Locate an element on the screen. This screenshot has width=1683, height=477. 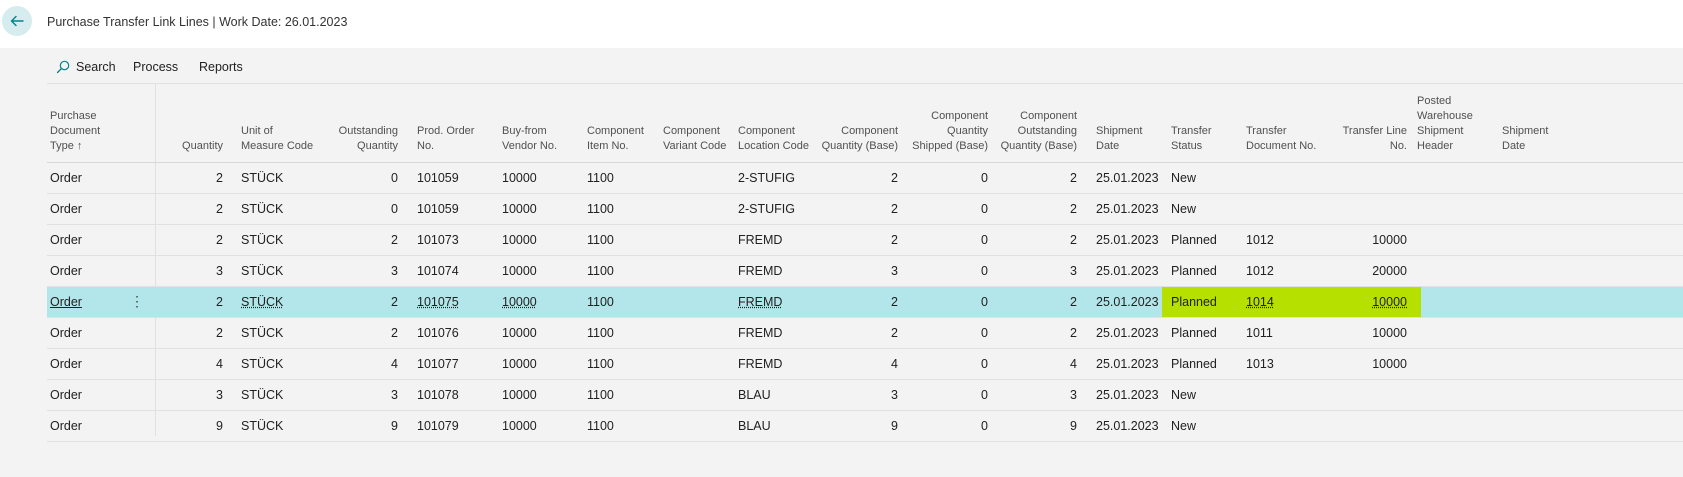
col-component-outstanding-header: Component Outstanding Quantity (Base) is located at coordinates (1032, 131).